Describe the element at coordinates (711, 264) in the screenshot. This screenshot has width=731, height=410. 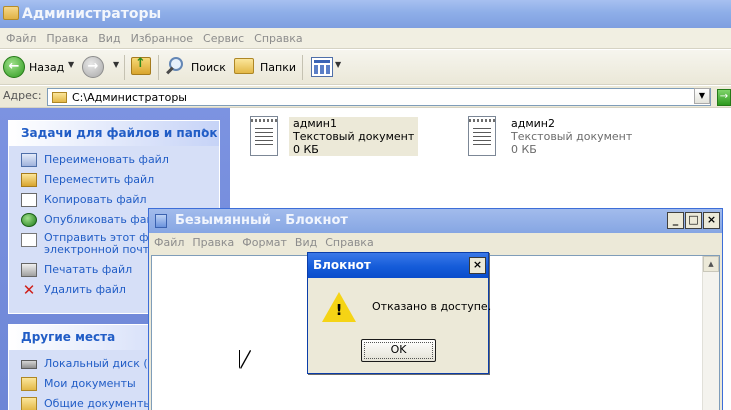
I see `scroll-up-icon: ▲` at that location.